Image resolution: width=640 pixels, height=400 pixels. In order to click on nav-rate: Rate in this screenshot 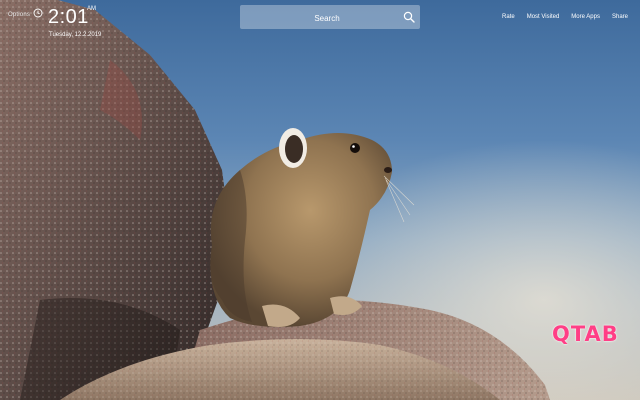, I will do `click(508, 17)`.